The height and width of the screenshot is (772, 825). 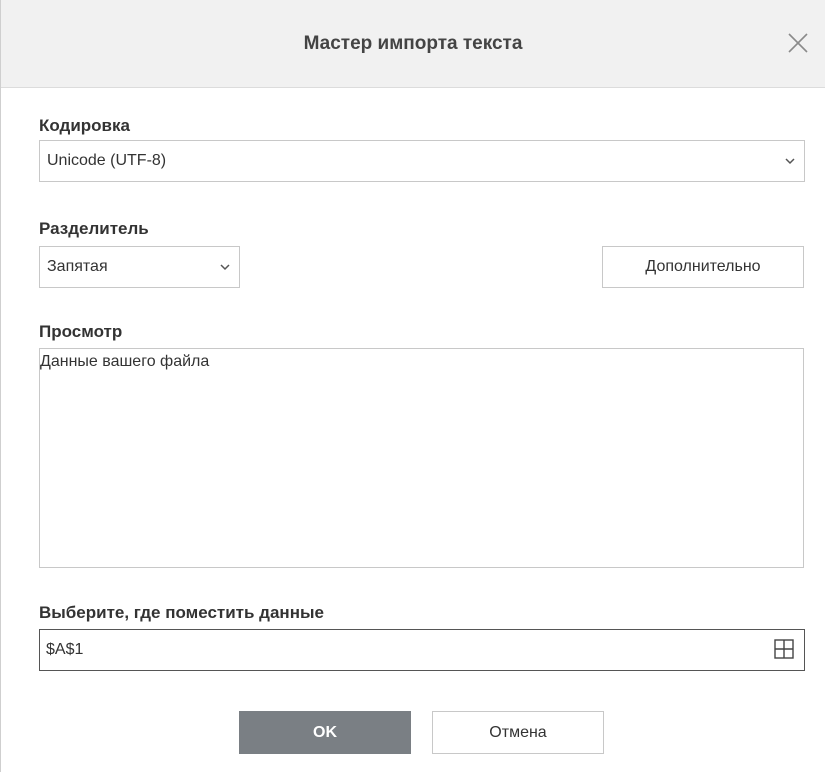 I want to click on destination-label: Выберите, где поместить данные, so click(x=181, y=612).